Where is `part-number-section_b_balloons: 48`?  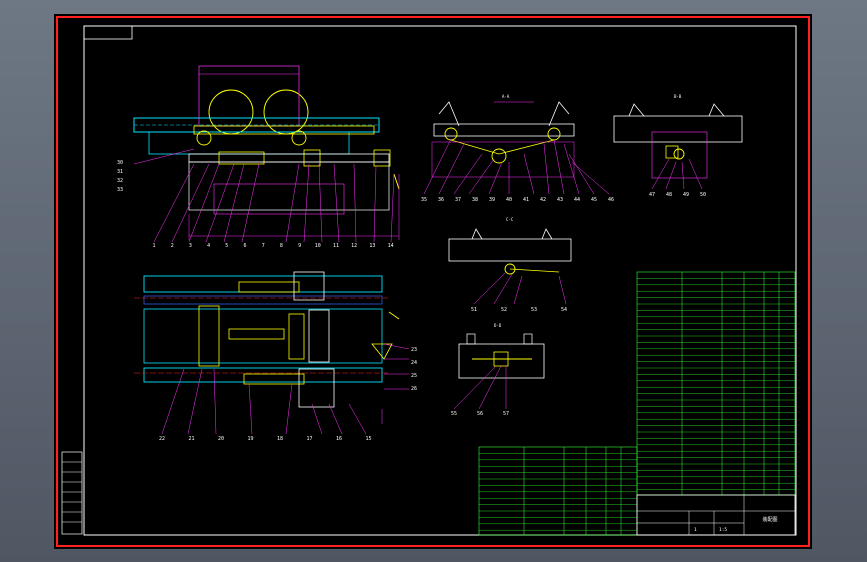 part-number-section_b_balloons: 48 is located at coordinates (669, 195).